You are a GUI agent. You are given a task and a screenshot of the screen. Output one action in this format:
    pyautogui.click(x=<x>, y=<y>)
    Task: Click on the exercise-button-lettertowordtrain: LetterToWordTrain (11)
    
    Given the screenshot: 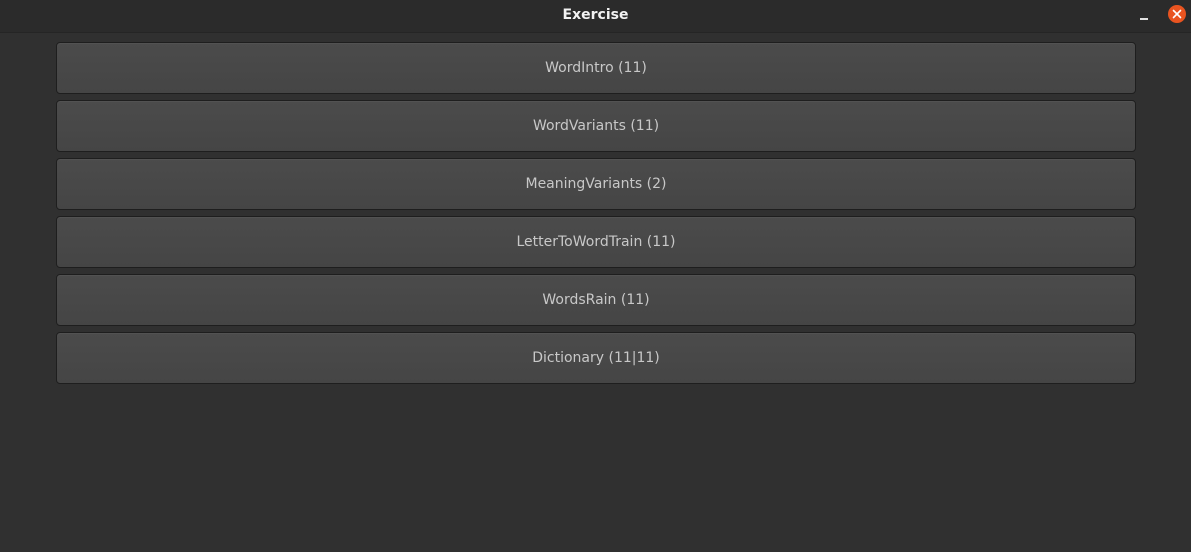 What is the action you would take?
    pyautogui.click(x=596, y=242)
    